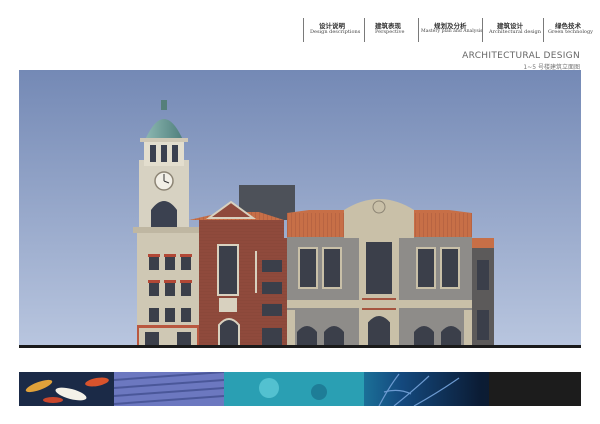 The width and height of the screenshot is (600, 424). I want to click on nav-item-en-label: Mastery plan and Analysis, so click(452, 31).